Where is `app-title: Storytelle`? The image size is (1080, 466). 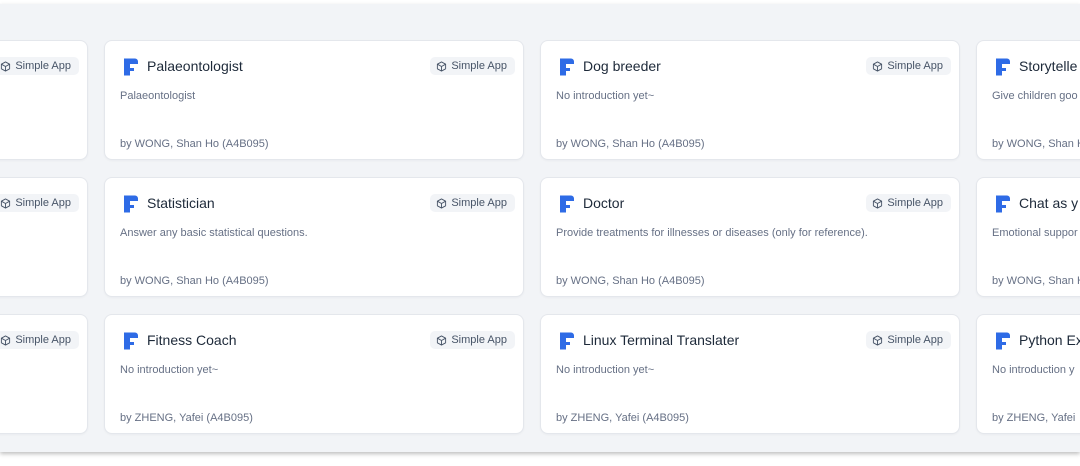
app-title: Storytelle is located at coordinates (1048, 66).